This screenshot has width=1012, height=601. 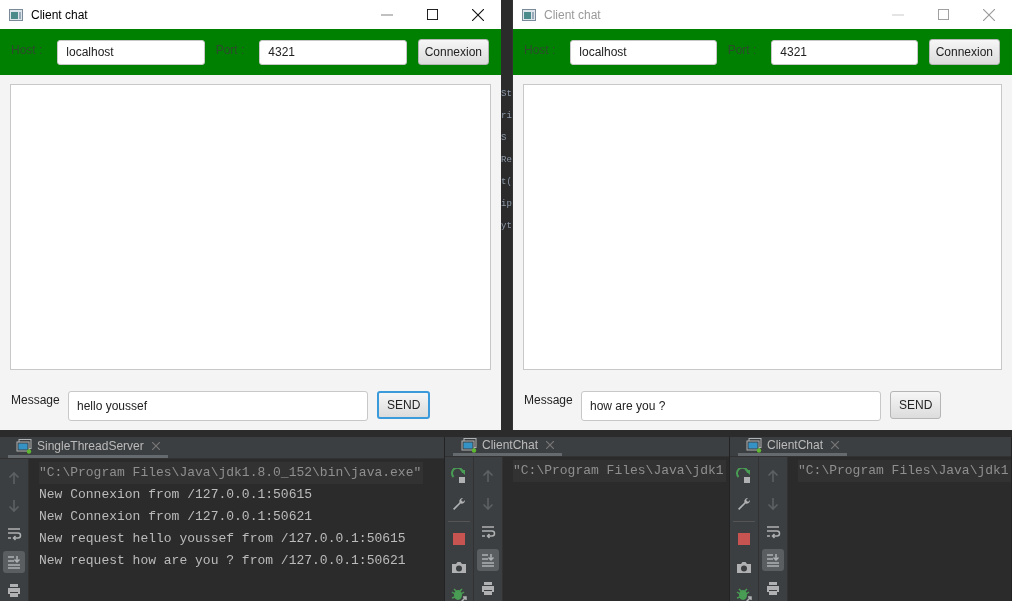 What do you see at coordinates (222, 561) in the screenshot?
I see `console-line: New request how are you ? from /127.0.0.1:50621` at bounding box center [222, 561].